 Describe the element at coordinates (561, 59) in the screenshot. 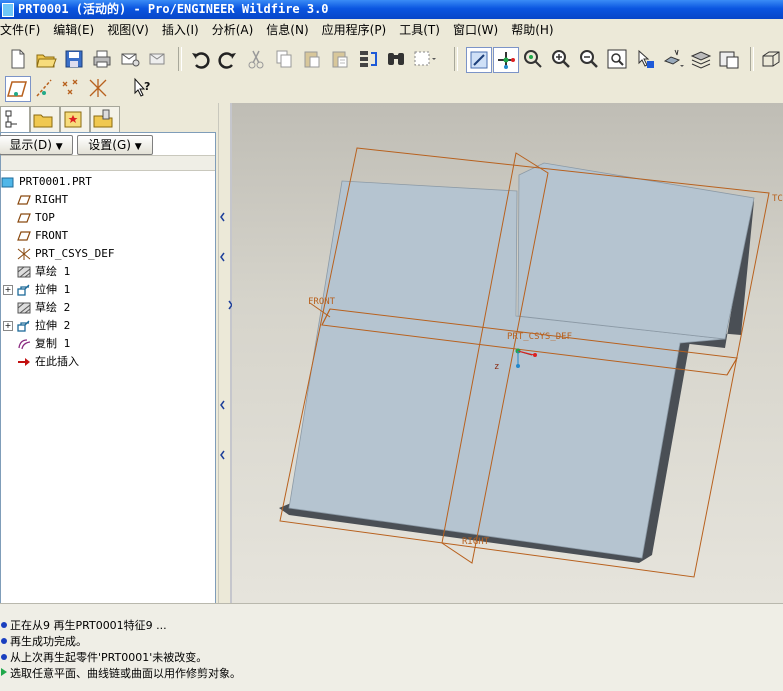

I see `zoom-in-icon` at that location.